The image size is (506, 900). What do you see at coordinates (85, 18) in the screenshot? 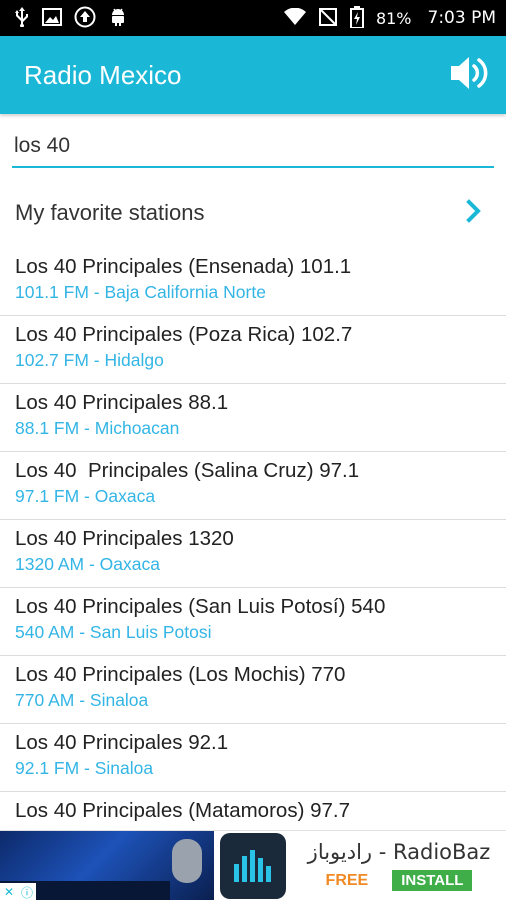
I see `upload-icon` at bounding box center [85, 18].